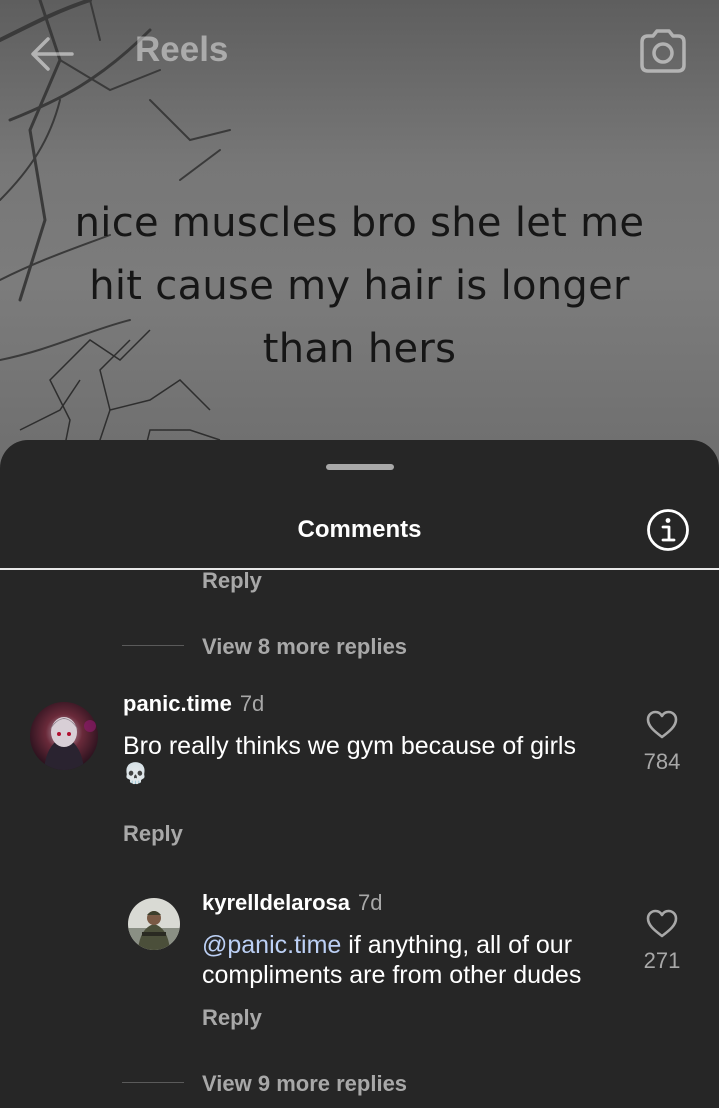 This screenshot has width=719, height=1108. I want to click on comment-time: 7d, so click(252, 703).